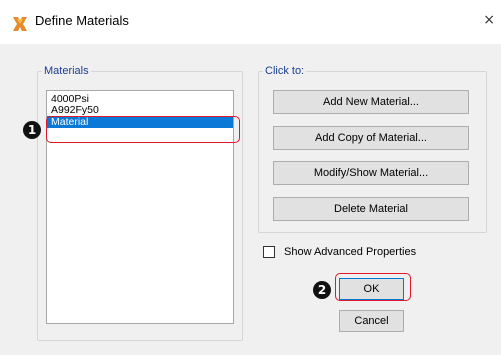 This screenshot has width=501, height=355. I want to click on annotation-highlight-material, so click(143, 129).